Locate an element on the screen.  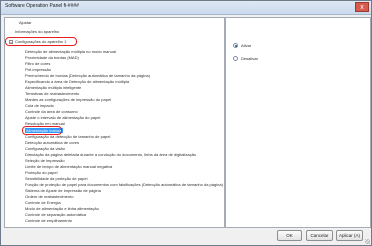
enable-radio is located at coordinates (235, 45).